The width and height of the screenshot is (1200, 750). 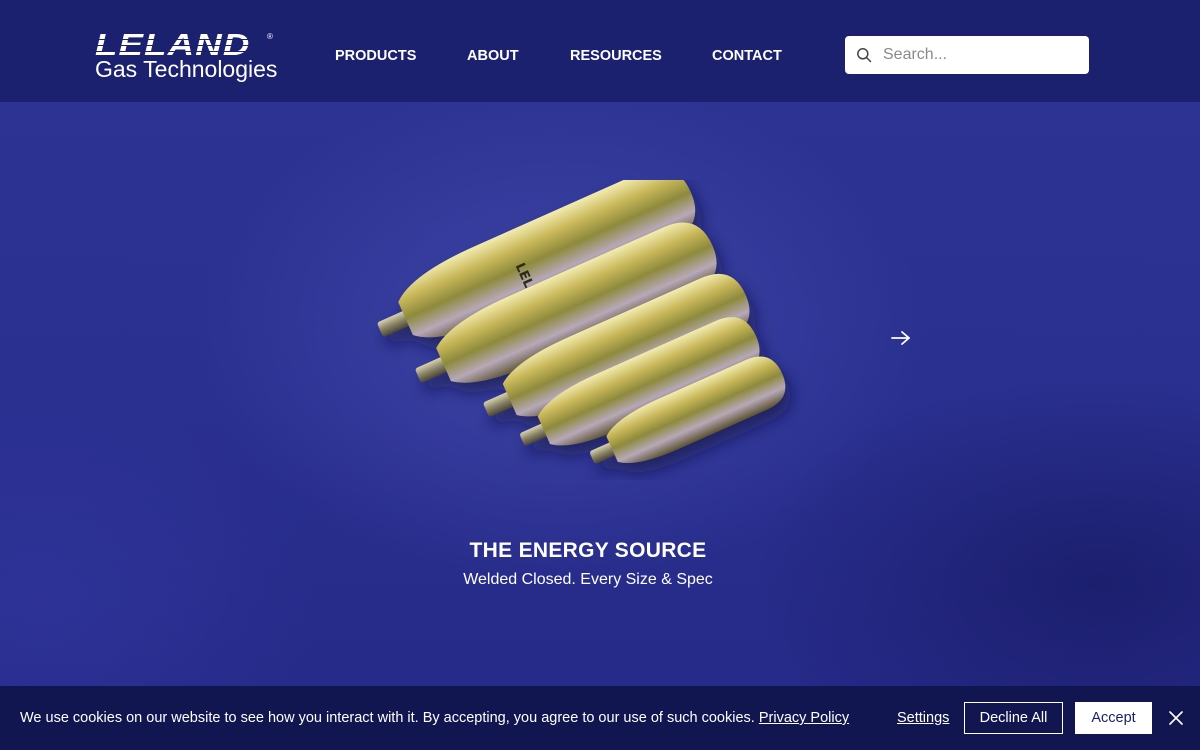 I want to click on accept-button: Accept, so click(x=1113, y=718).